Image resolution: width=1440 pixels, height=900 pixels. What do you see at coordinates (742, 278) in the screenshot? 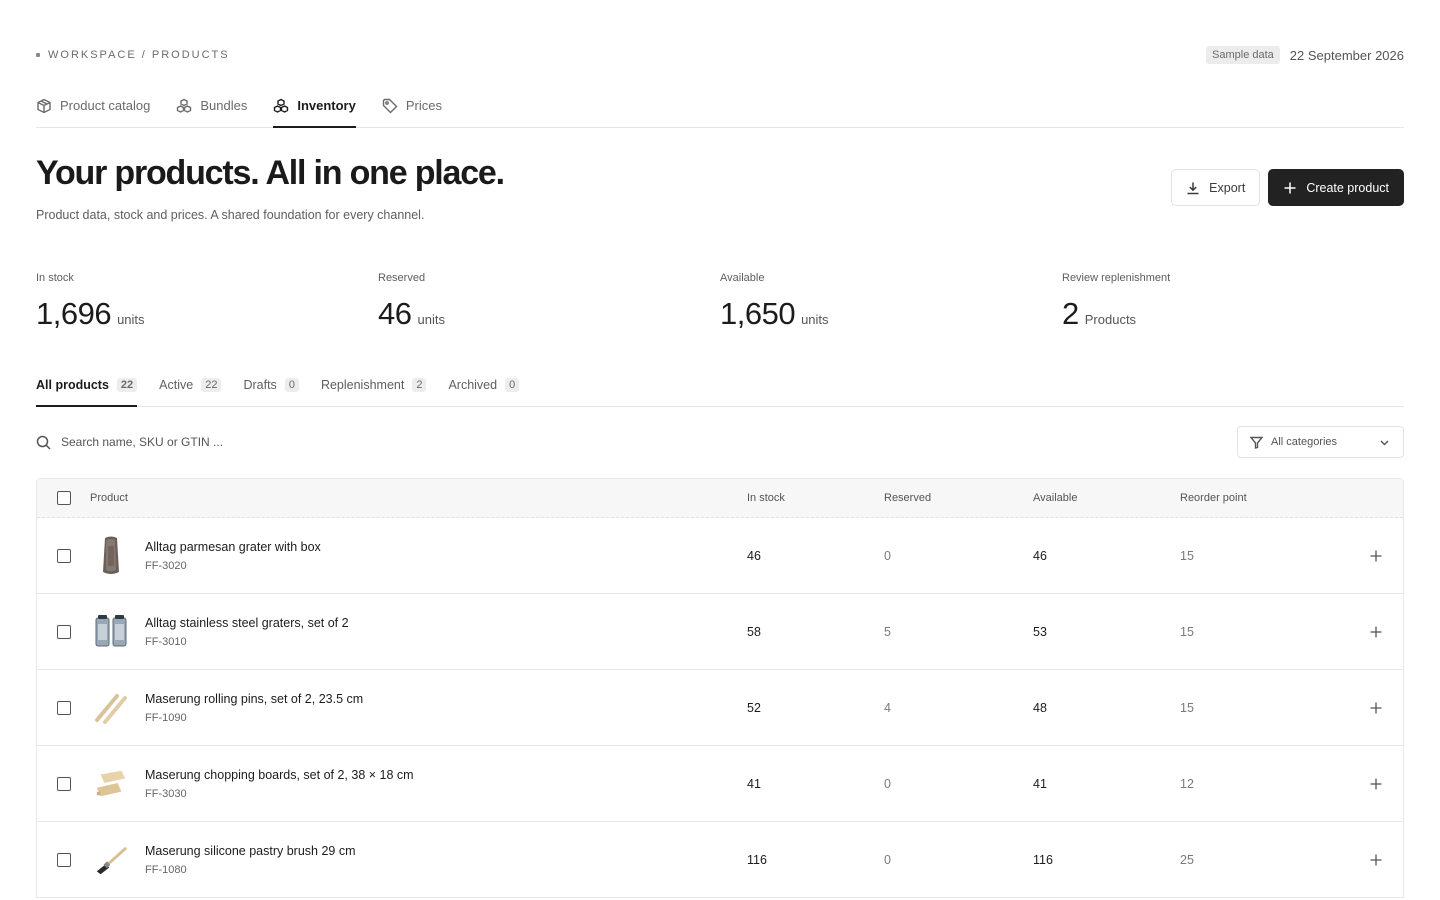
I see `stat-label: Available` at bounding box center [742, 278].